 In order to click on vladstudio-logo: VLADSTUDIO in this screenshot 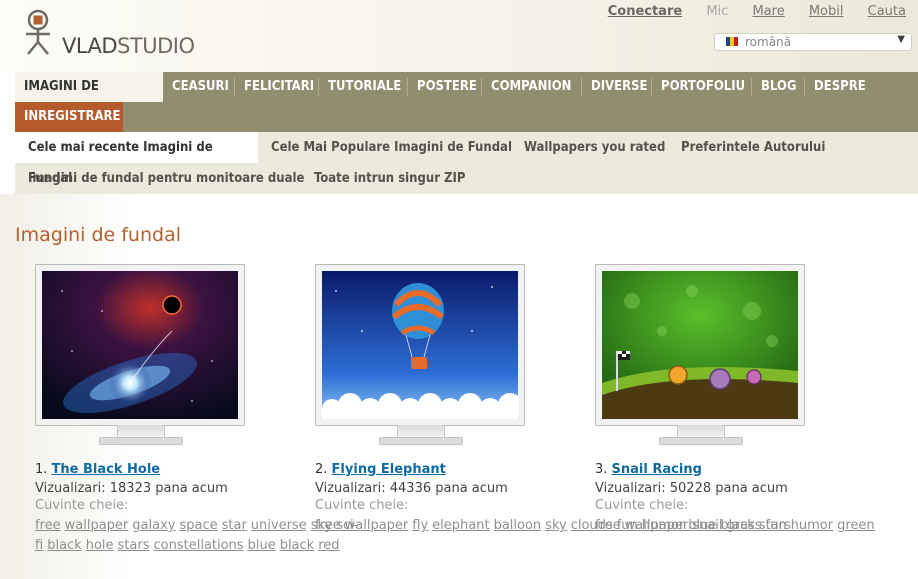, I will do `click(108, 36)`.